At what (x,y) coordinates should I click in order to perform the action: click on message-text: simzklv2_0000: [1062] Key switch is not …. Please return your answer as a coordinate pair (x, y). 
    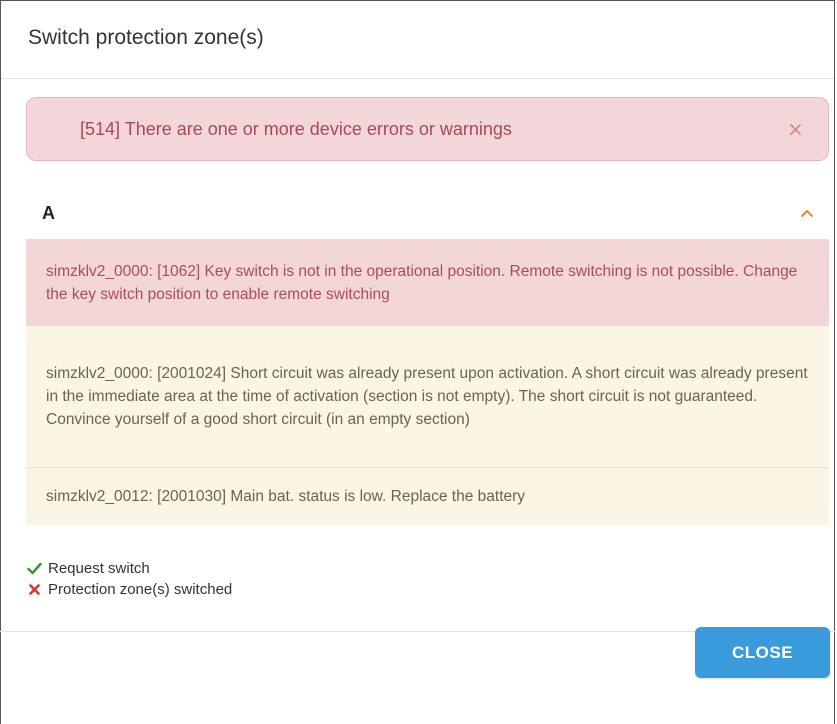
    Looking at the image, I should click on (422, 282).